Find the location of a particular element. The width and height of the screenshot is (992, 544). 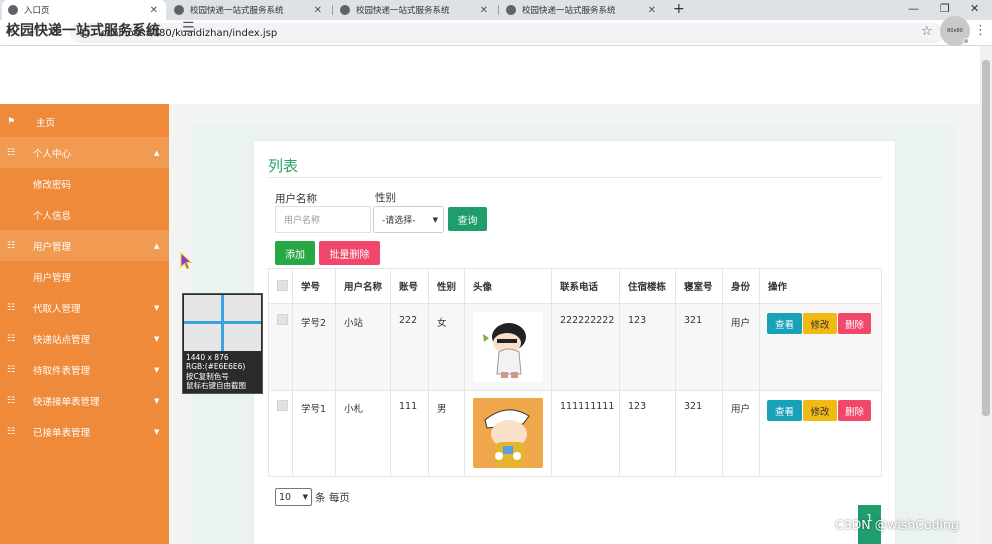

cell-role: 用户 is located at coordinates (741, 323).